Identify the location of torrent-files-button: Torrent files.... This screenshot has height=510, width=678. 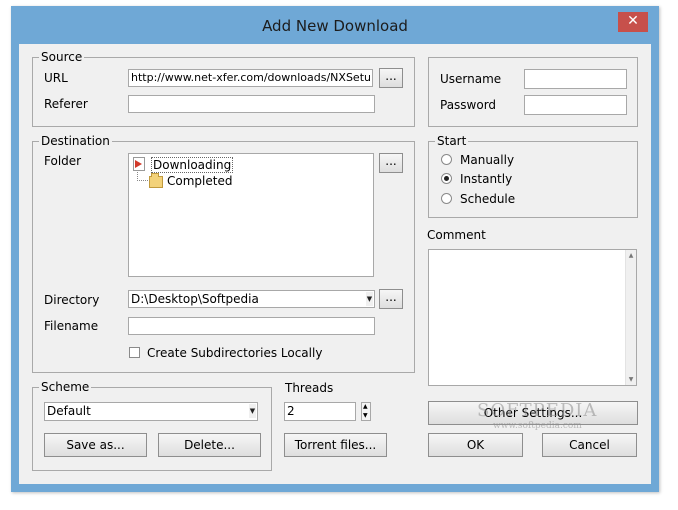
(335, 445).